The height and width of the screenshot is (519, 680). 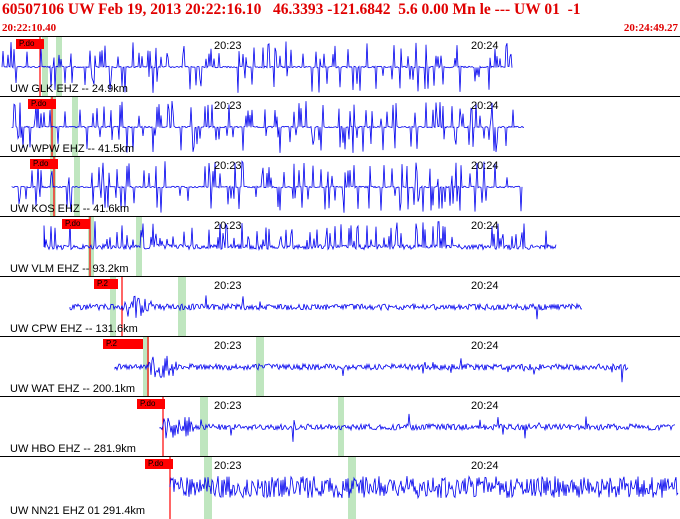 I want to click on trace-panel: P.do 20:23 20:24 UW WPW EHZ -- 41.5km, so click(x=340, y=126).